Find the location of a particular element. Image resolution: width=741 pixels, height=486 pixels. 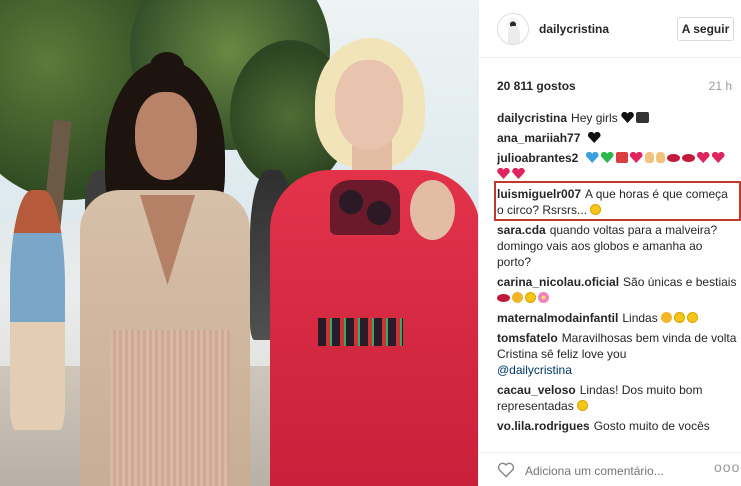

comment-text: Gosto muito de vocês is located at coordinates (651, 426).